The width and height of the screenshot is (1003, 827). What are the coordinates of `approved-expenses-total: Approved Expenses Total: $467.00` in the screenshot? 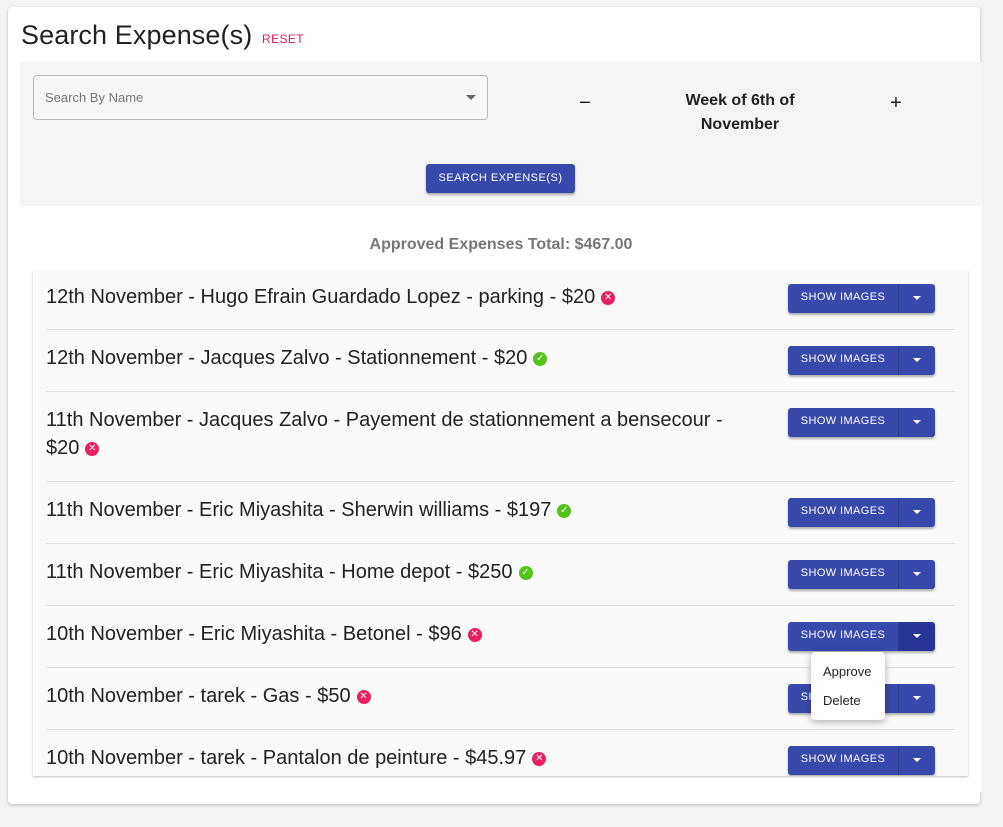 It's located at (501, 244).